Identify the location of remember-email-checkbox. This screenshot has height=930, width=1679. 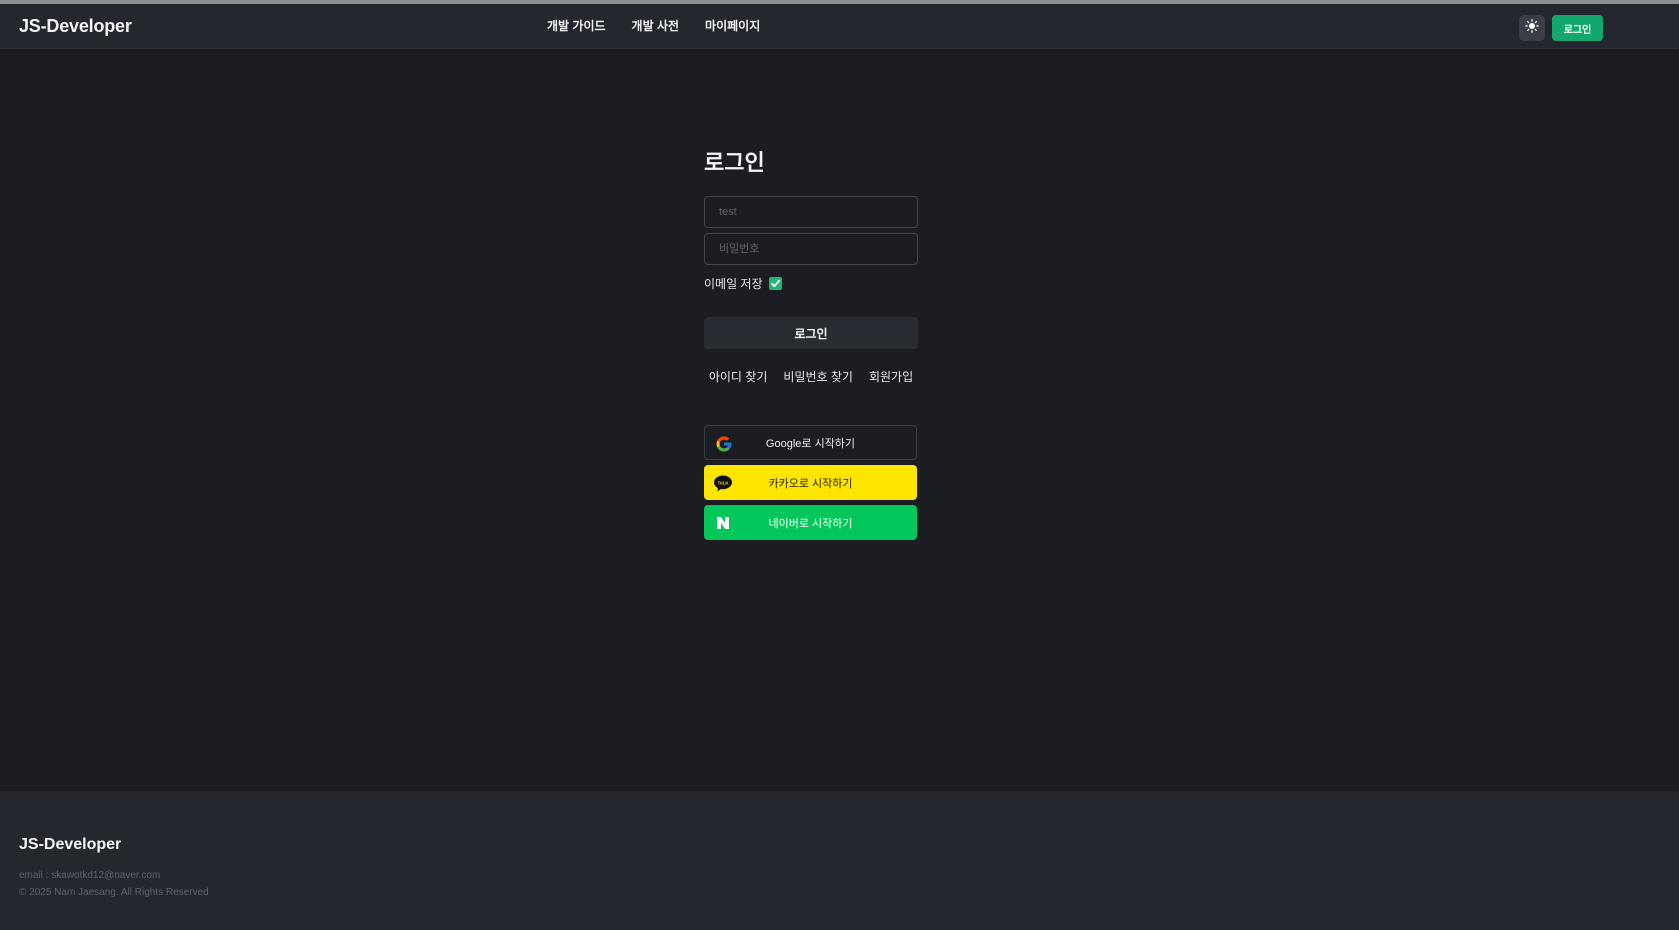
(775, 283).